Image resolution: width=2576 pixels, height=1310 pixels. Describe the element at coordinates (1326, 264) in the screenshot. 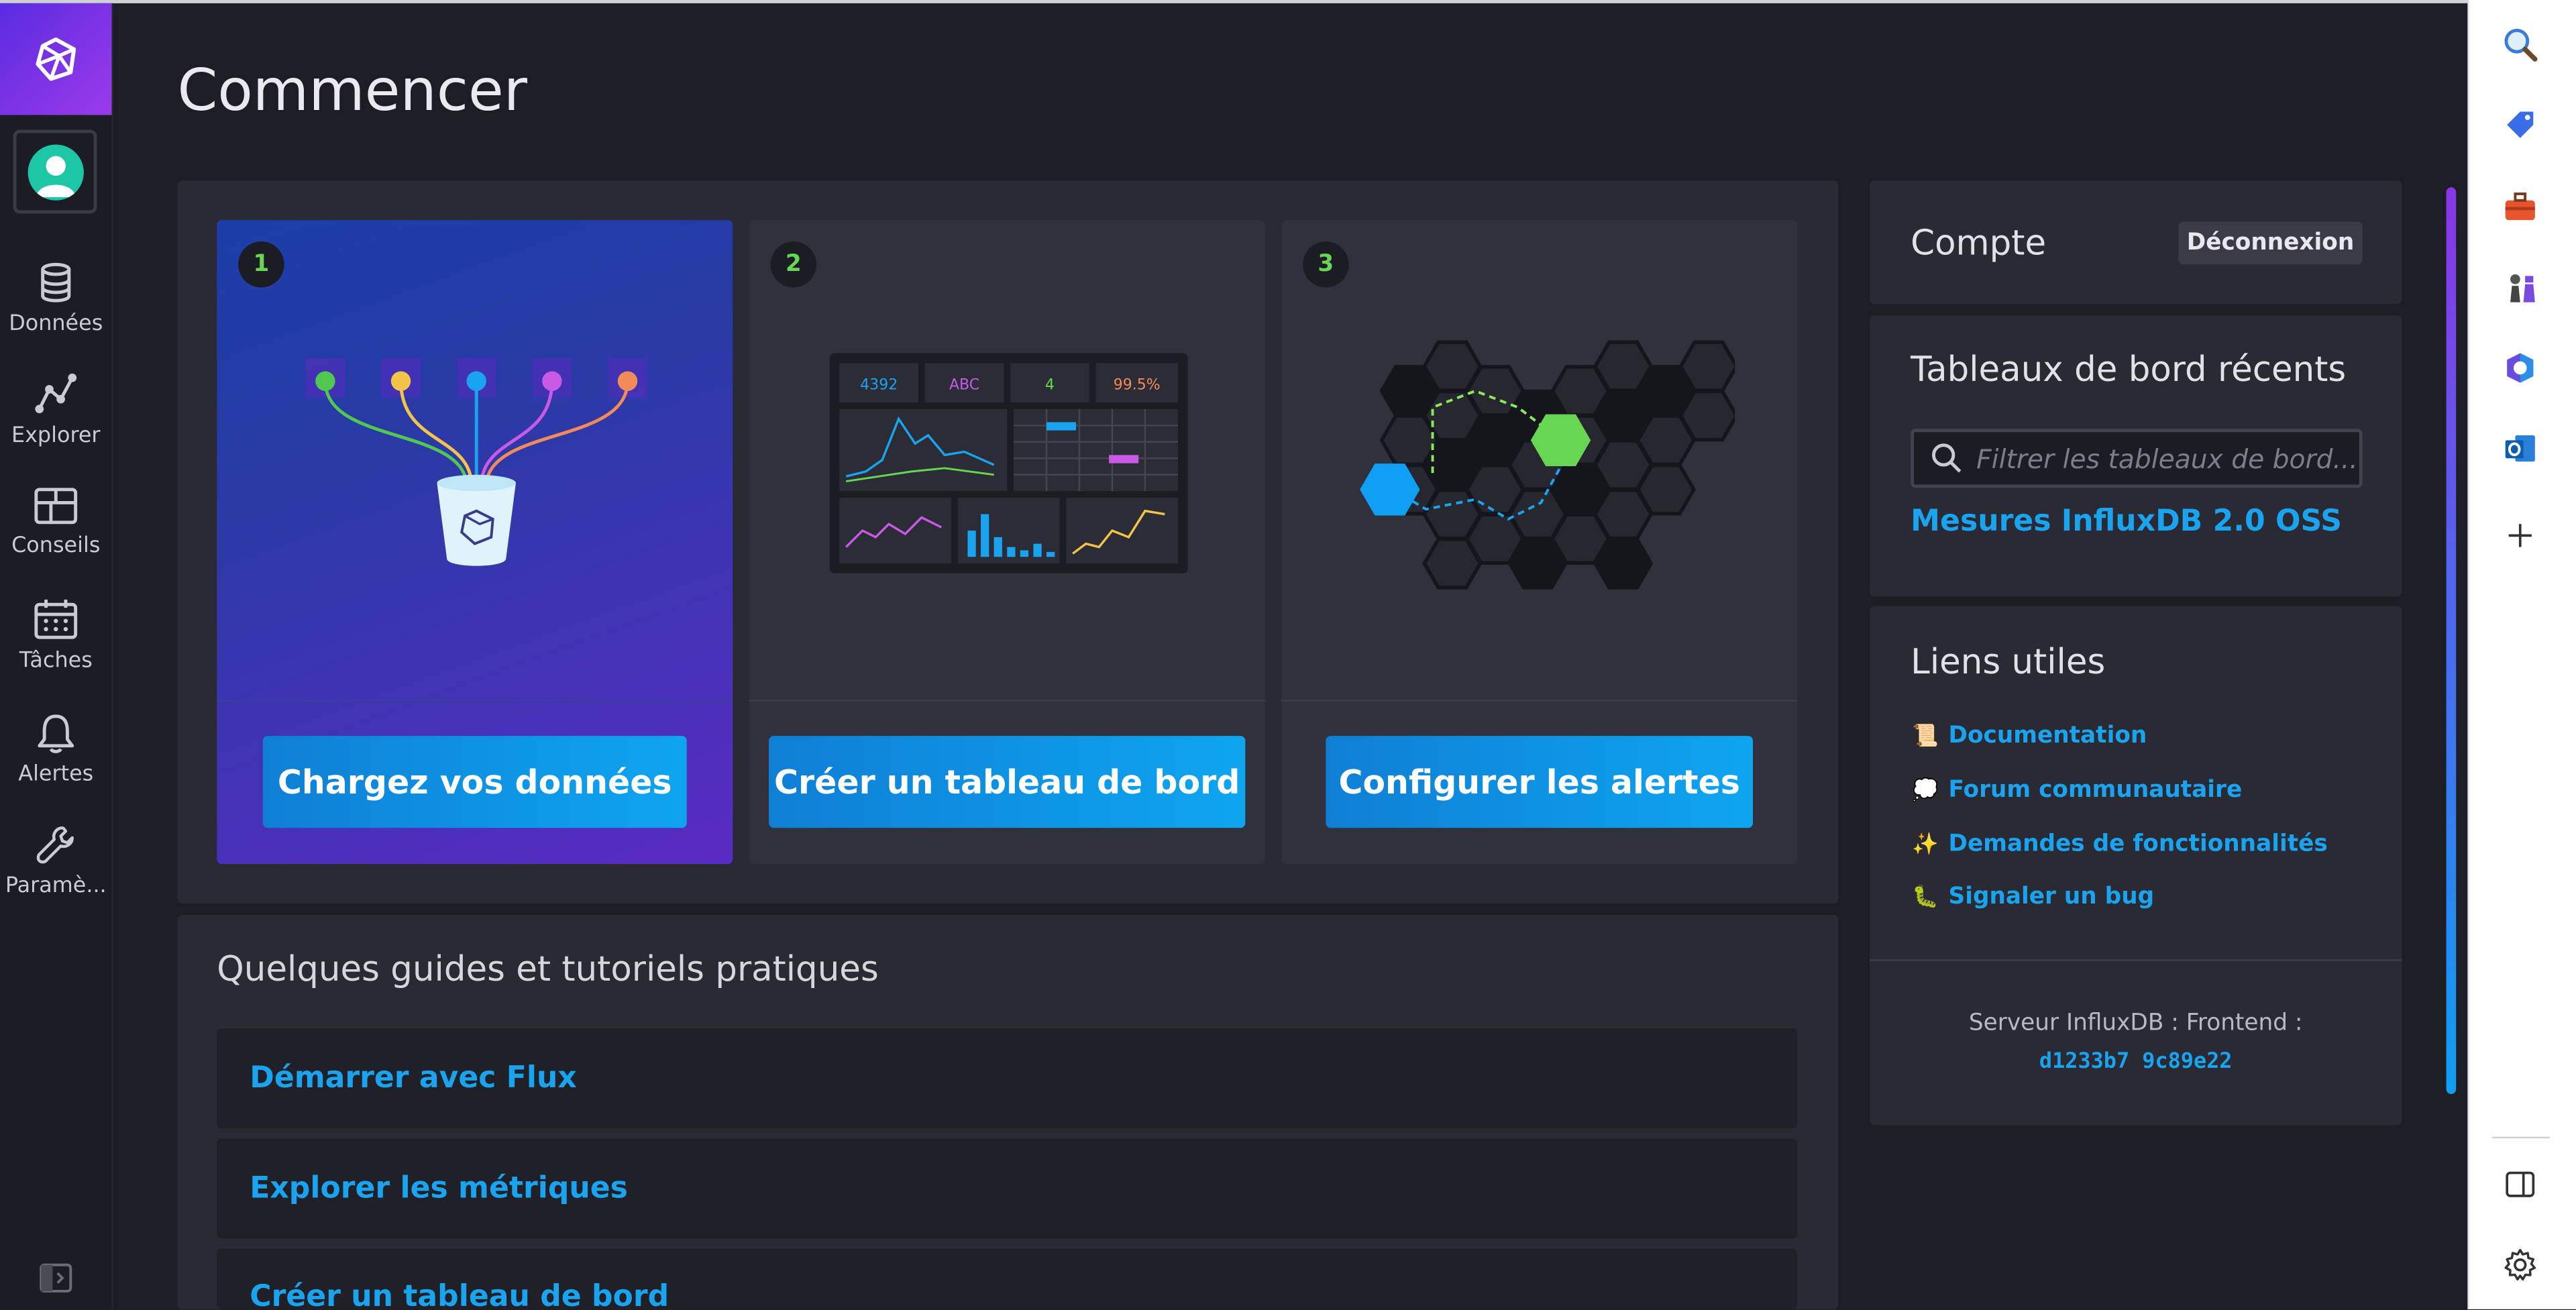

I see `step-number: 3` at that location.